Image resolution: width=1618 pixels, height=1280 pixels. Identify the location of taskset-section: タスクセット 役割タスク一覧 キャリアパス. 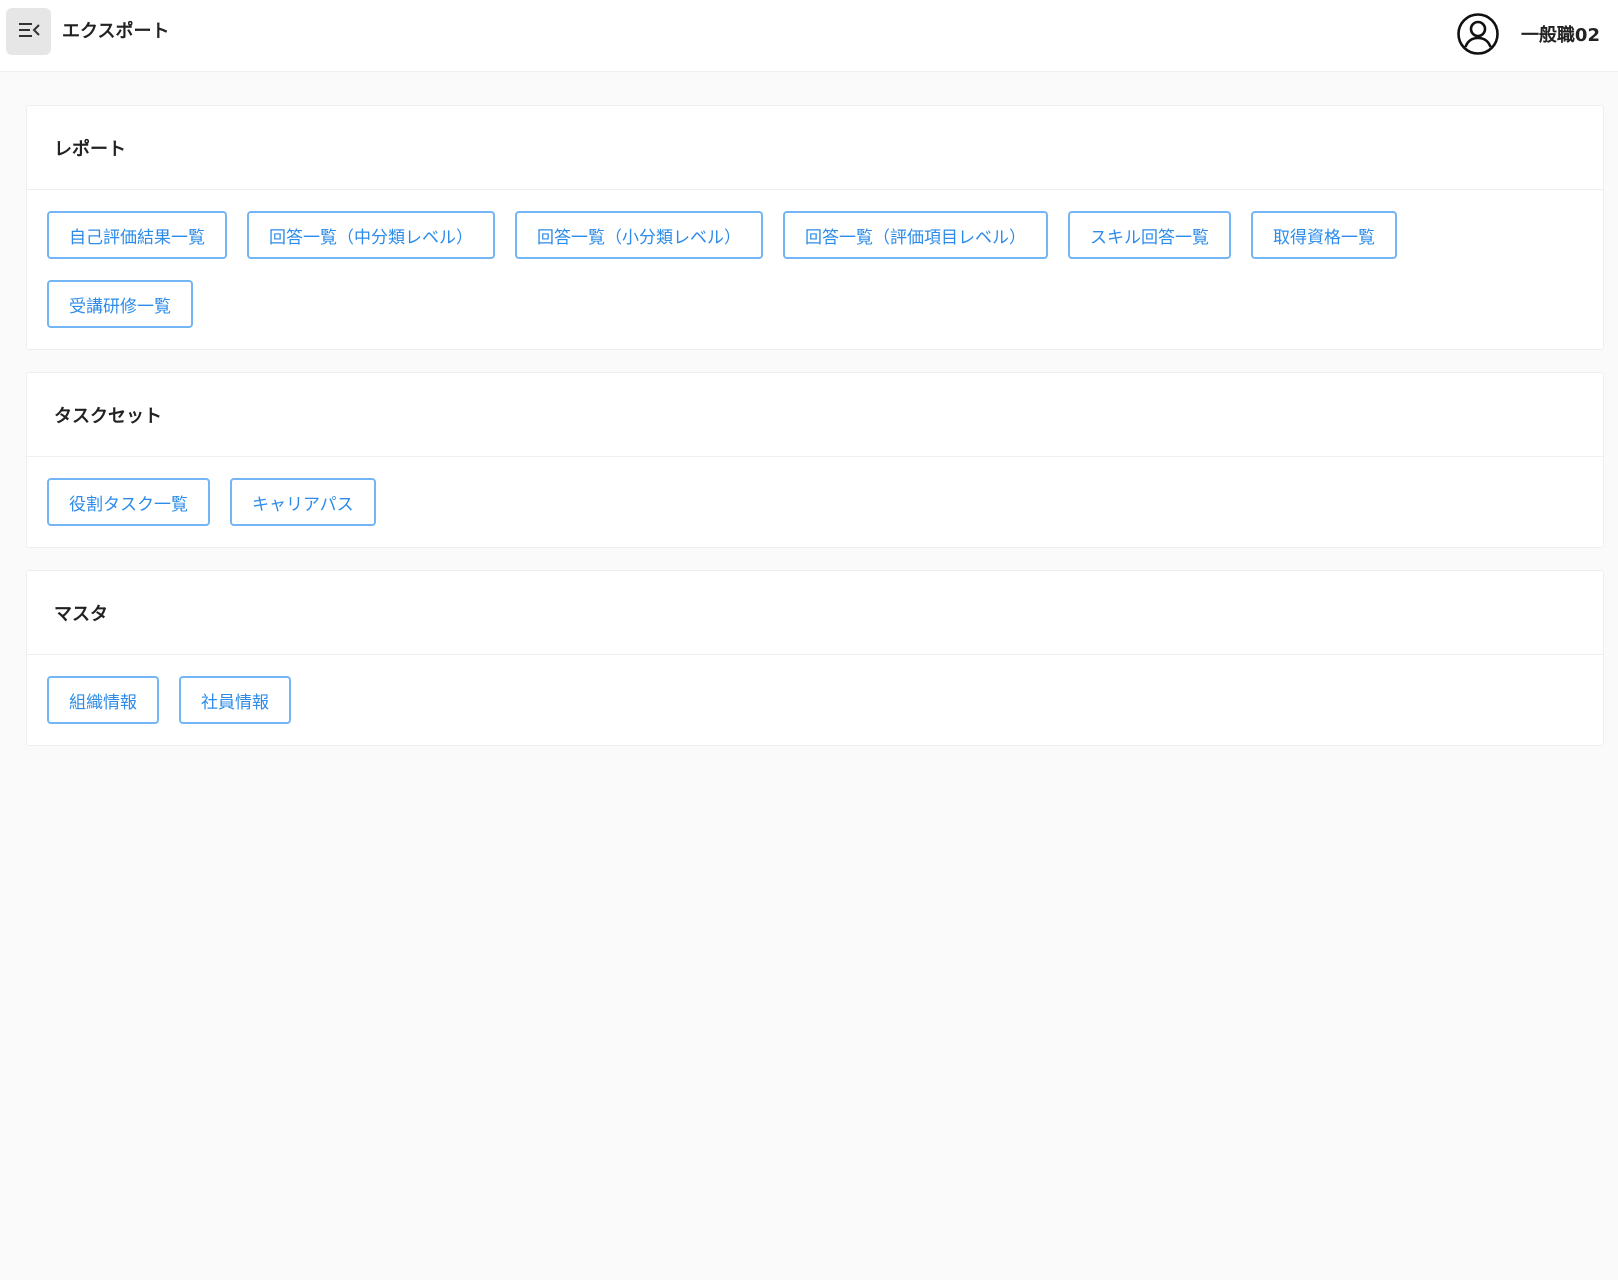
(815, 460).